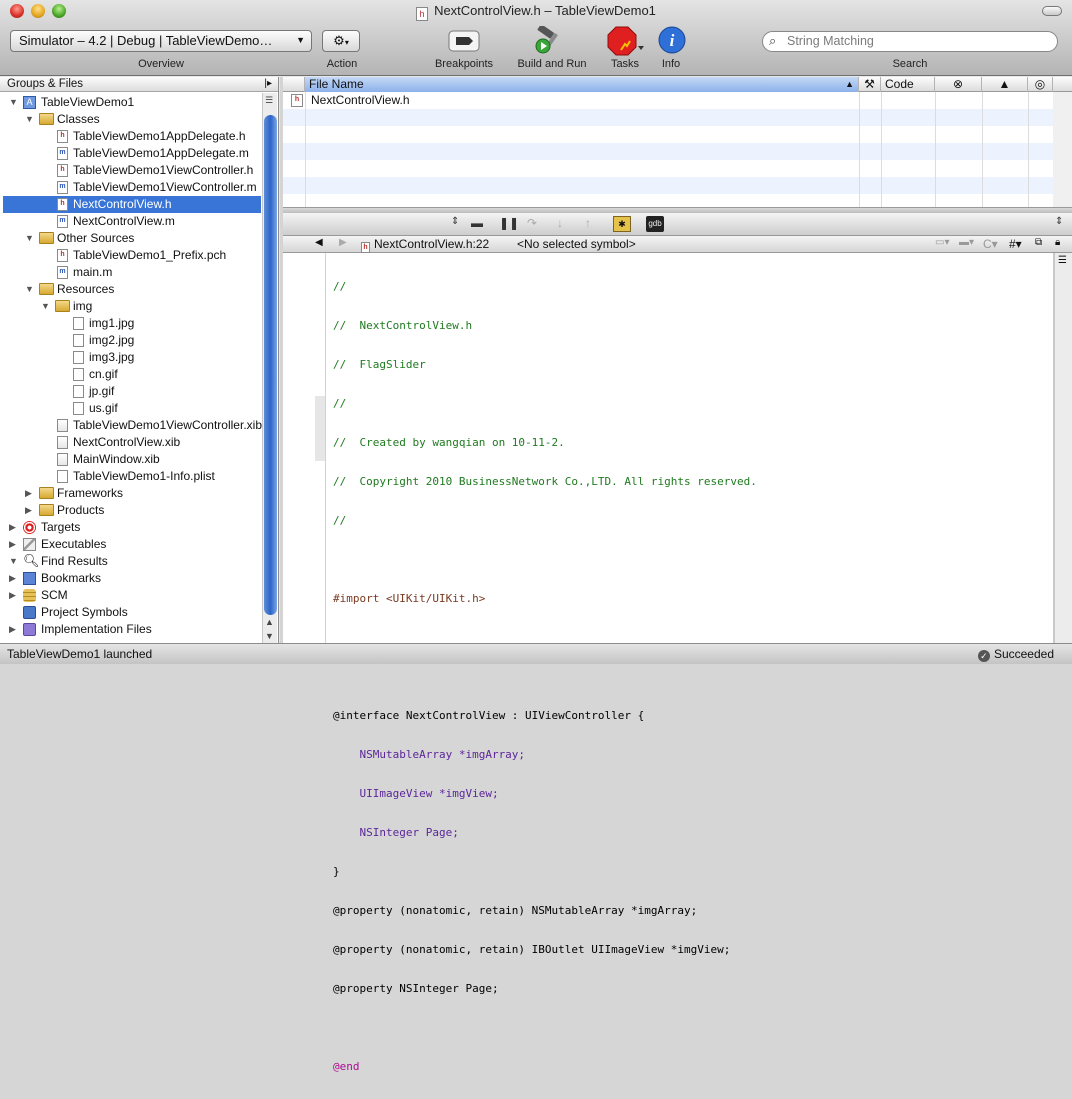  I want to click on scroll-up-icon: ▲, so click(269, 622).